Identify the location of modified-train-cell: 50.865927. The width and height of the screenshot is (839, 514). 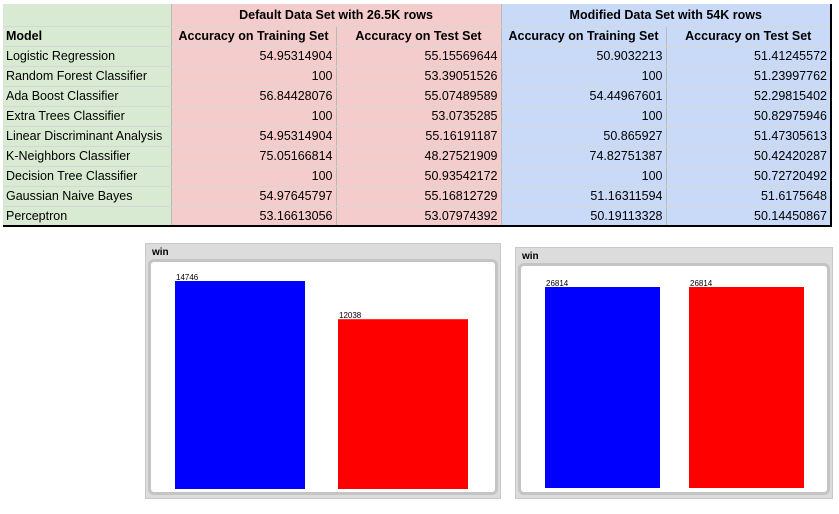
(584, 136).